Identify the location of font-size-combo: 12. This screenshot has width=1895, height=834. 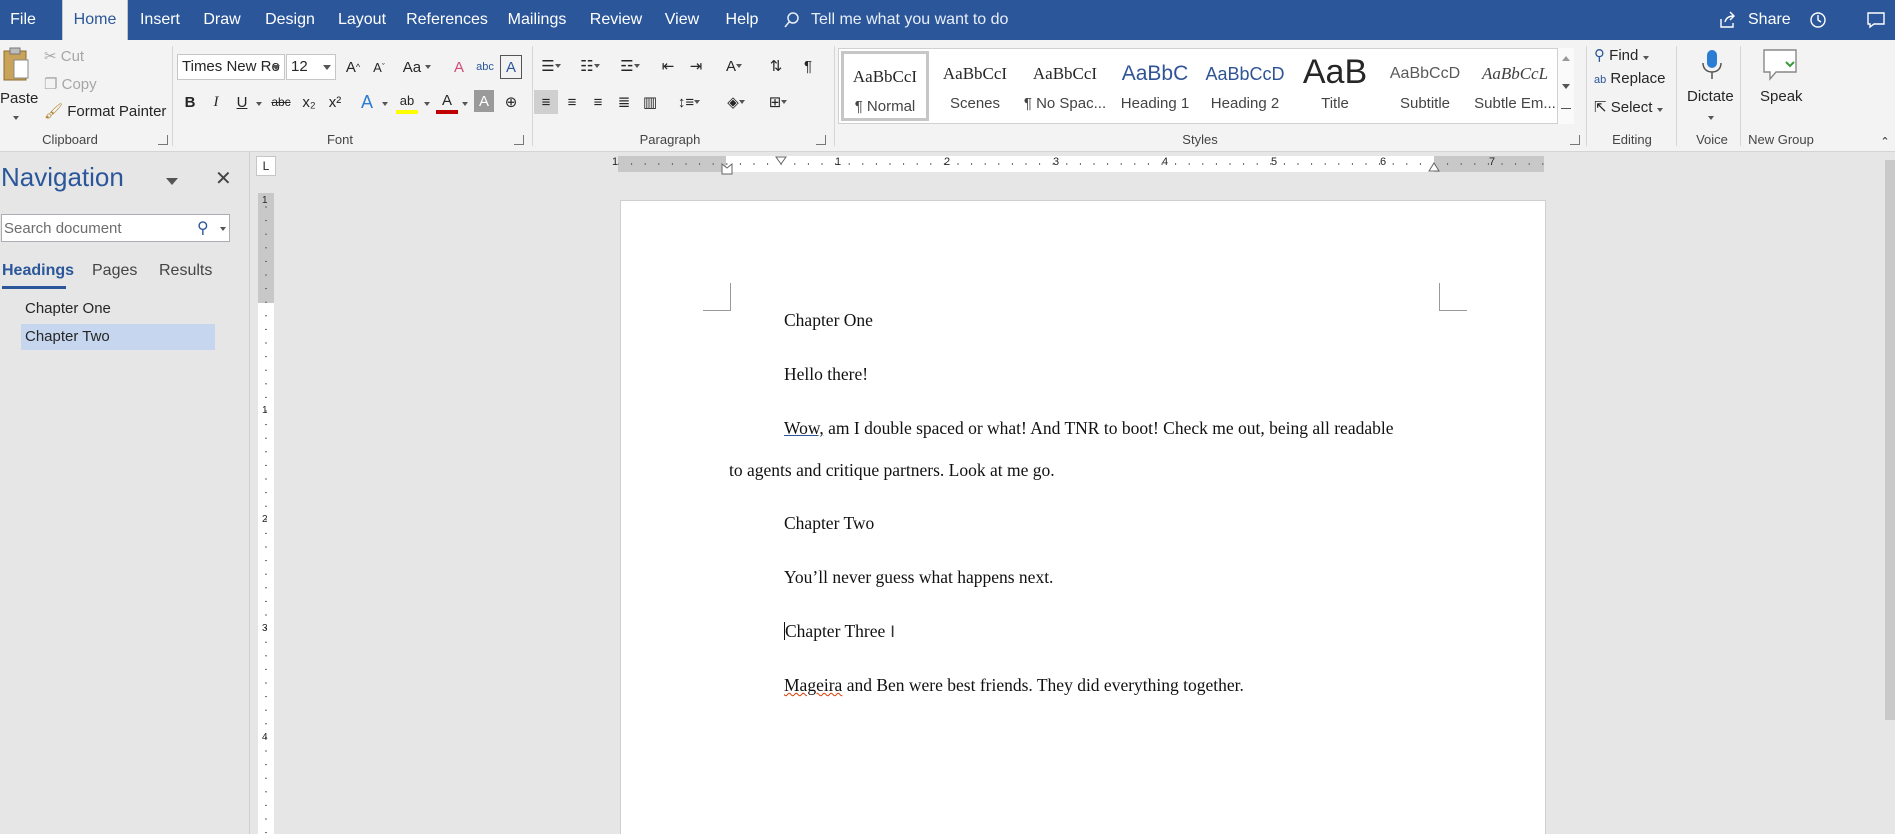
(311, 67).